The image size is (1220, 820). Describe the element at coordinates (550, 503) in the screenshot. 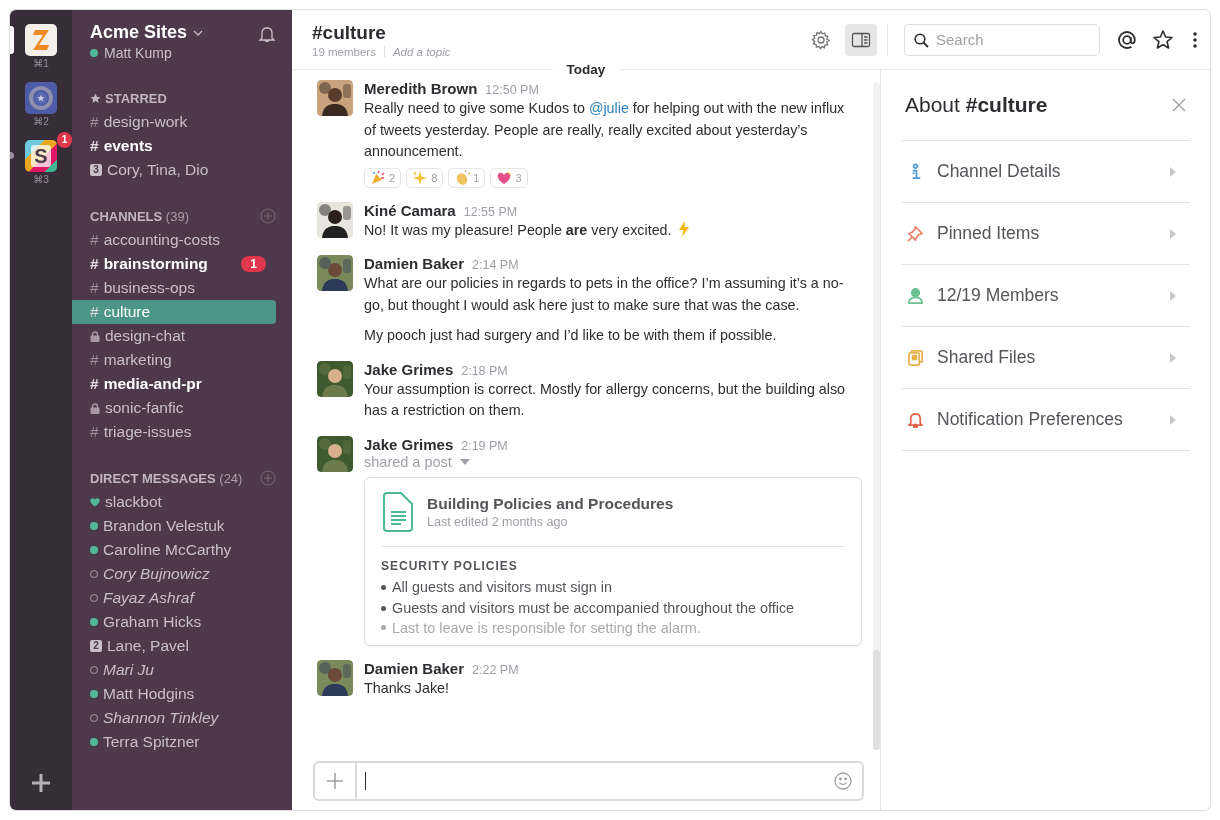

I see `post-title: Building Policies and Procedures` at that location.